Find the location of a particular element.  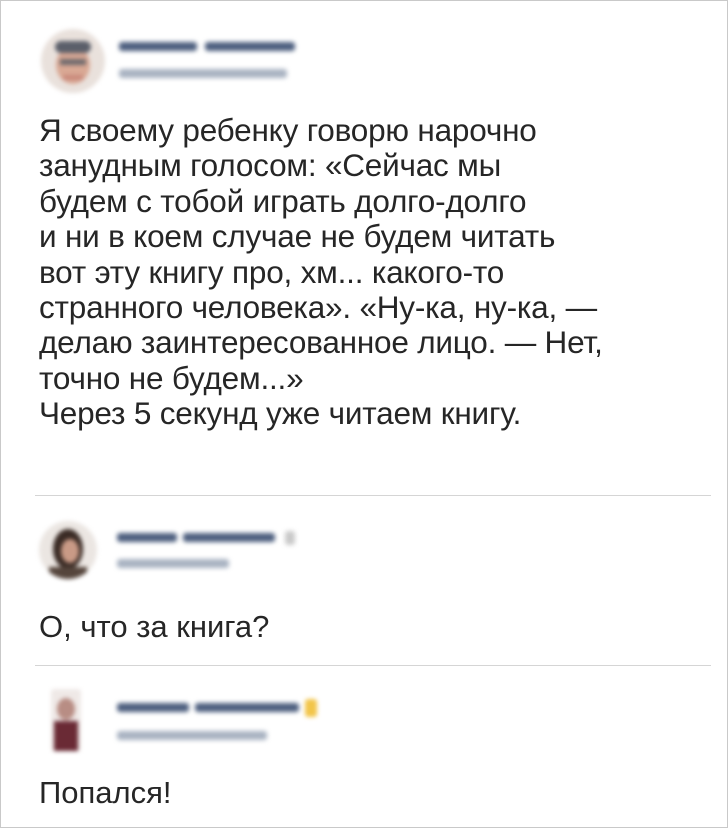

post-text-line: точно не будем...» is located at coordinates (171, 377).